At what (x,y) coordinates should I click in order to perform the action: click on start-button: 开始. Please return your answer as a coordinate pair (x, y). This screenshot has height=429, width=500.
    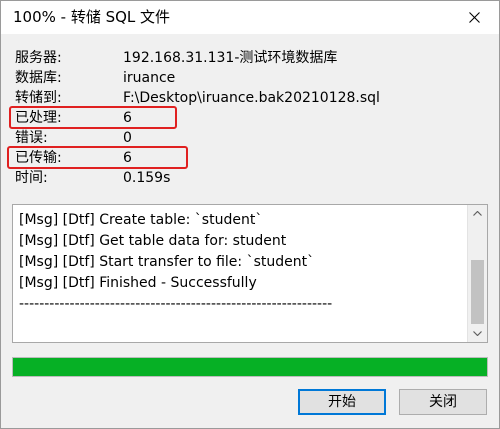
    Looking at the image, I should click on (342, 402).